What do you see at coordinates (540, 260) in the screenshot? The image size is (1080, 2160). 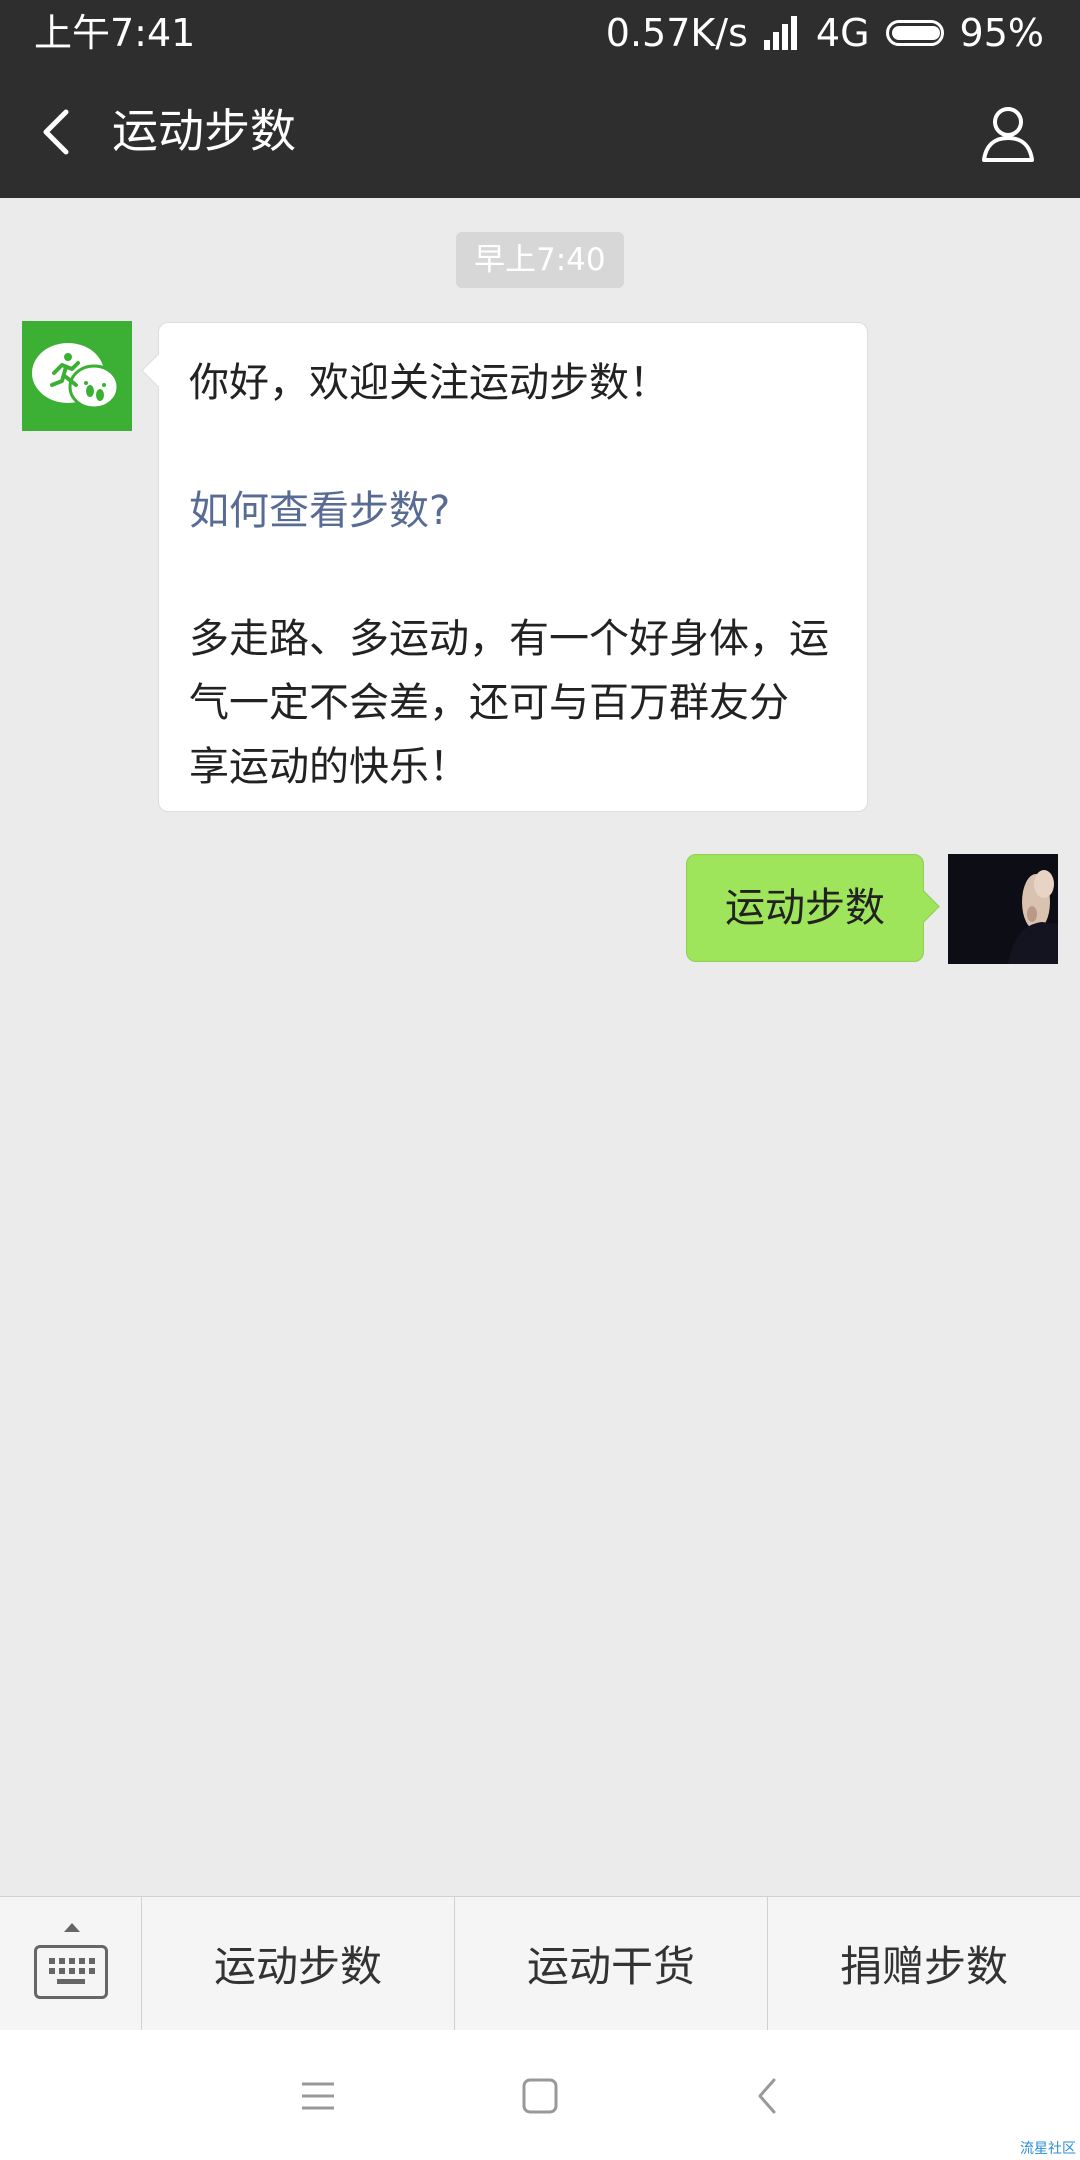 I see `message-timestamp: 早上7:40` at bounding box center [540, 260].